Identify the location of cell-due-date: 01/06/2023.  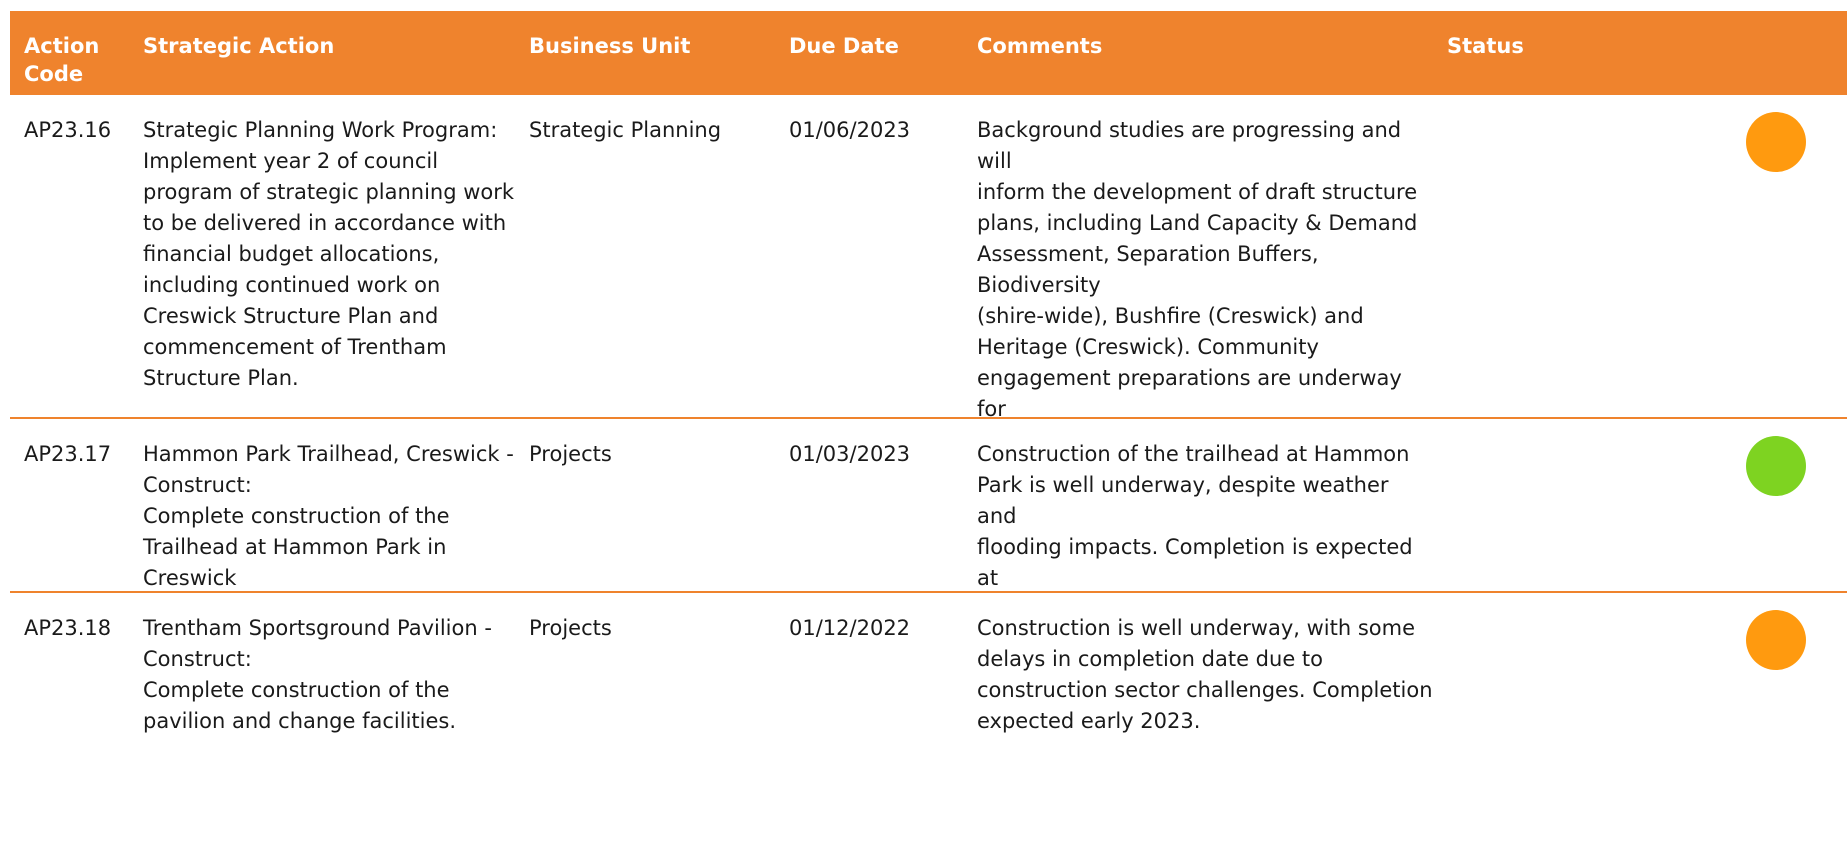
(850, 130).